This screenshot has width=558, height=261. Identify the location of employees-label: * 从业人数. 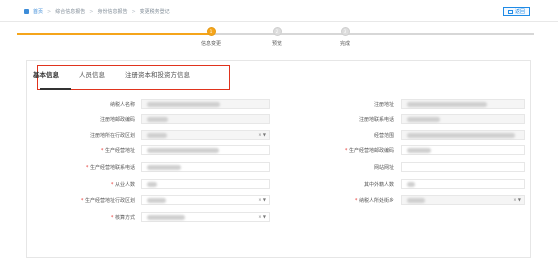
(122, 185).